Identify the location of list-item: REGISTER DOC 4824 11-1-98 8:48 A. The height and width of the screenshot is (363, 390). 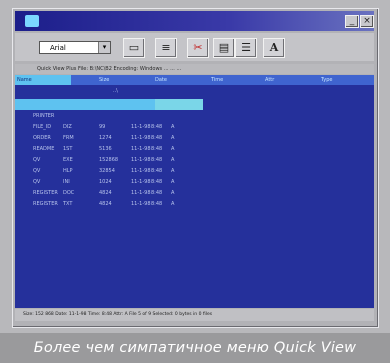
(194, 193).